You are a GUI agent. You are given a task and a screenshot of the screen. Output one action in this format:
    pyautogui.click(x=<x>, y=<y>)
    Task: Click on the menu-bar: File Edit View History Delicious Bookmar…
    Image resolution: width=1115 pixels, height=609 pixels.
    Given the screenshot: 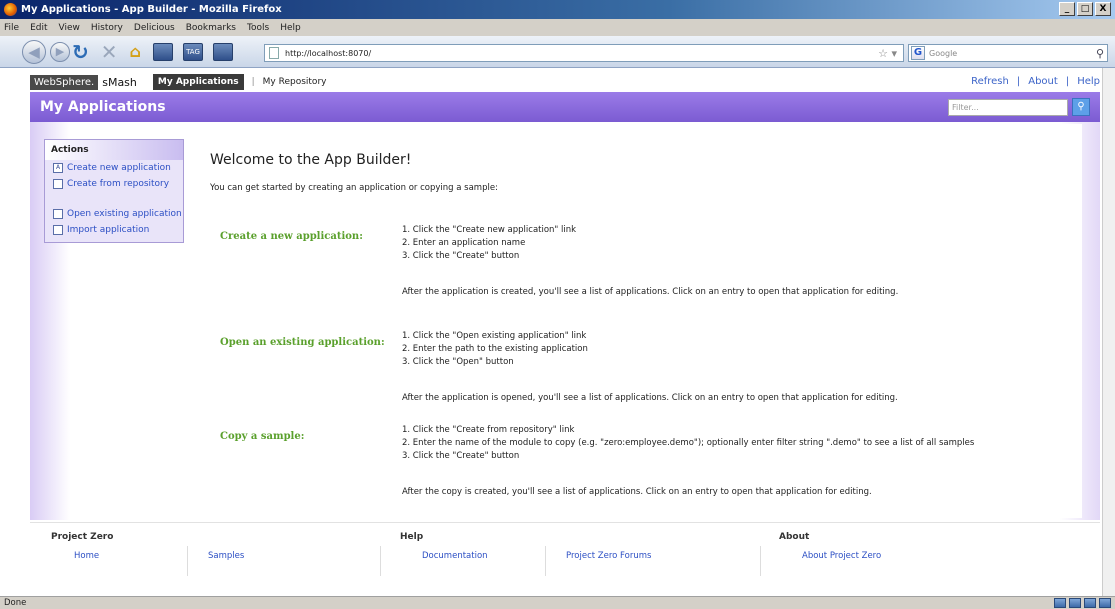 What is the action you would take?
    pyautogui.click(x=557, y=27)
    